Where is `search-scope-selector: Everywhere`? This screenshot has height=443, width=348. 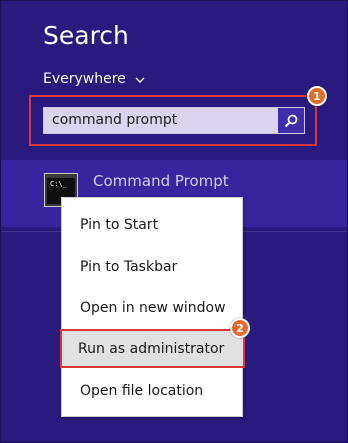 search-scope-selector: Everywhere is located at coordinates (94, 79).